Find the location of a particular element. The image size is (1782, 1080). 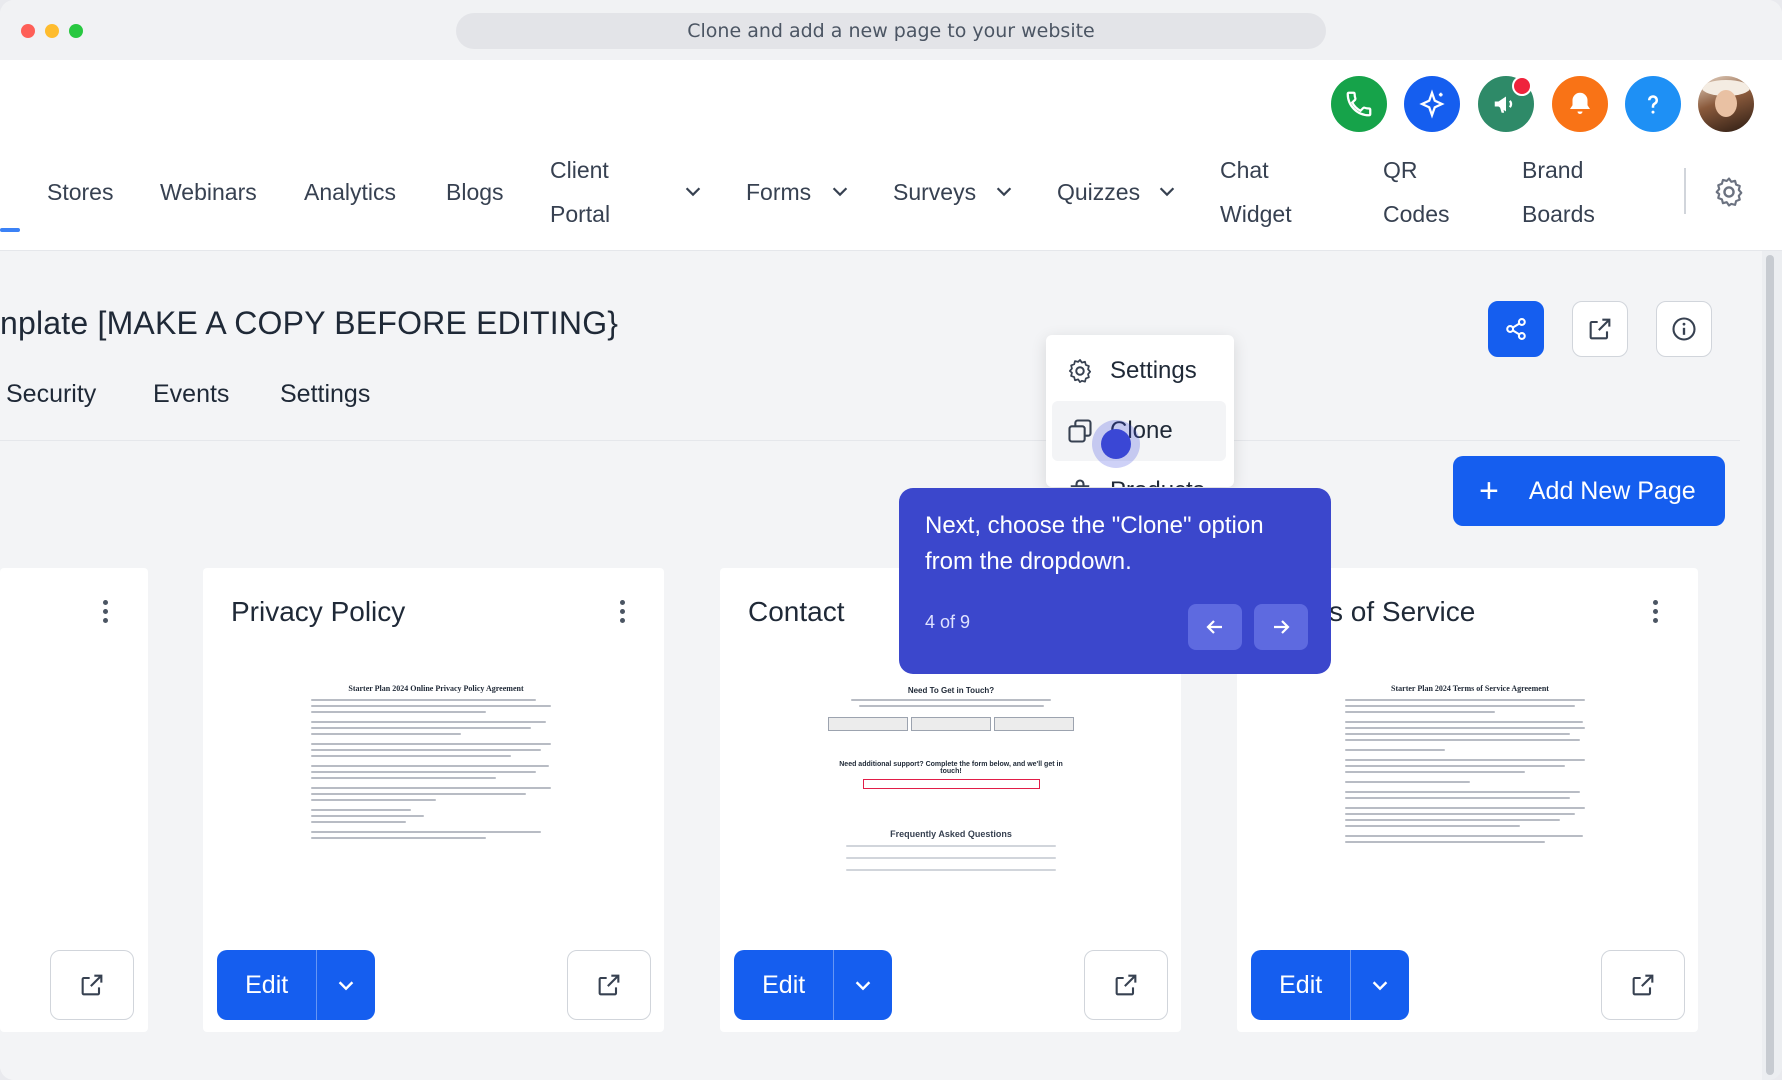

nav-client-portal-line1: Client is located at coordinates (579, 170).